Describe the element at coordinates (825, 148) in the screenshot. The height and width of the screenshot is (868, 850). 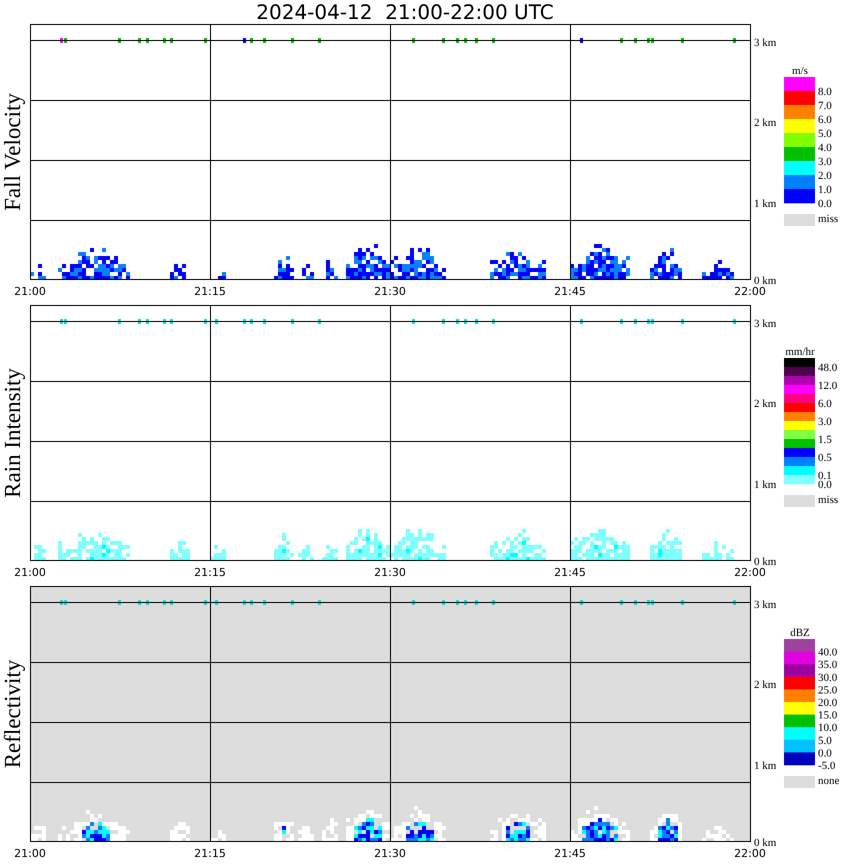
I see `legend-label: 4.0` at that location.